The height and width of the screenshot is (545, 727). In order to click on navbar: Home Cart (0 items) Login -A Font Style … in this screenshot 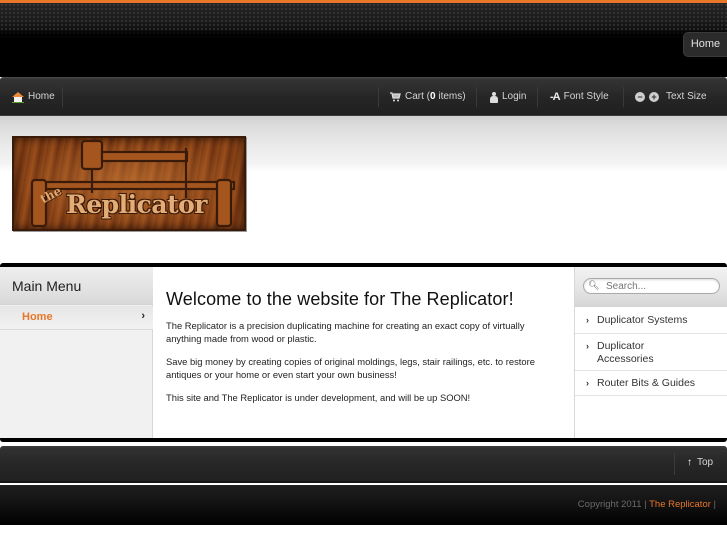, I will do `click(363, 96)`.